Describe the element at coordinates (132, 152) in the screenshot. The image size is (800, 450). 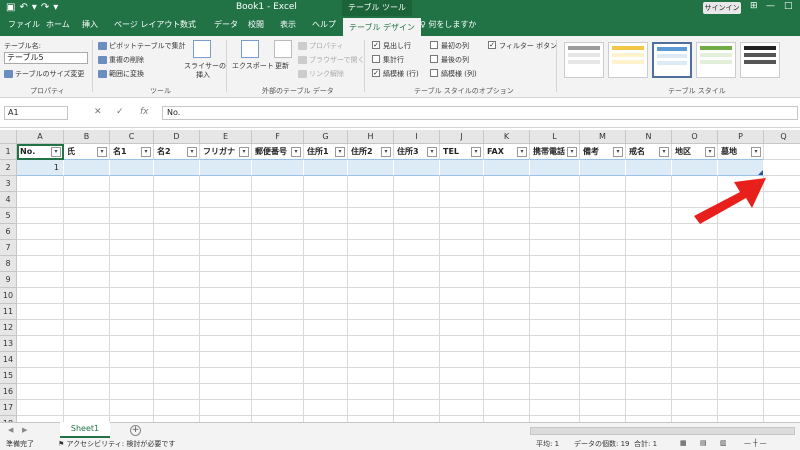
I see `table-header-cell: 名1 ▾` at that location.